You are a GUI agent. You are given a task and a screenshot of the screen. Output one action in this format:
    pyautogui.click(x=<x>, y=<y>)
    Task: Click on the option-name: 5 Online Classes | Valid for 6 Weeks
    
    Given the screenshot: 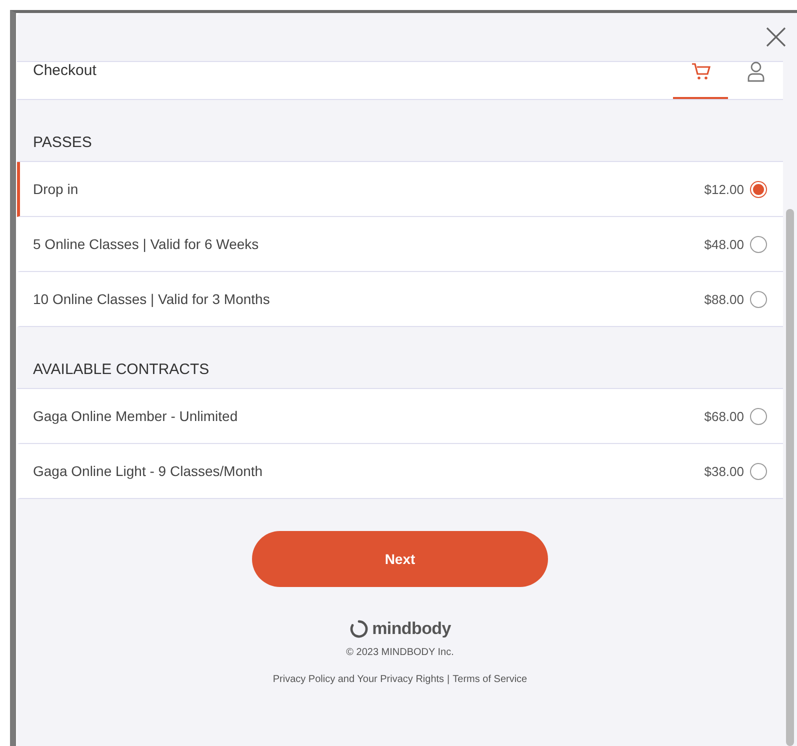 What is the action you would take?
    pyautogui.click(x=146, y=244)
    